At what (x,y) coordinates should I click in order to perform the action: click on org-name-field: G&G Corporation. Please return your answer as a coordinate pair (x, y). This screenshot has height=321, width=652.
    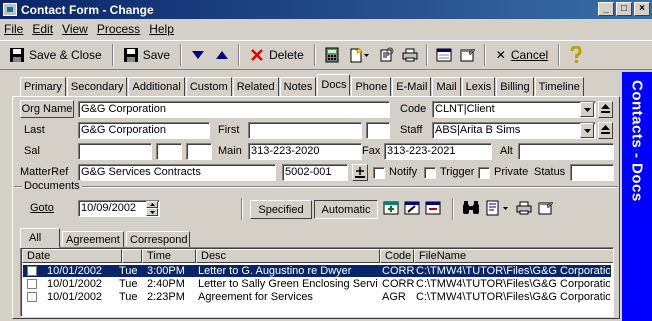
    Looking at the image, I should click on (234, 109).